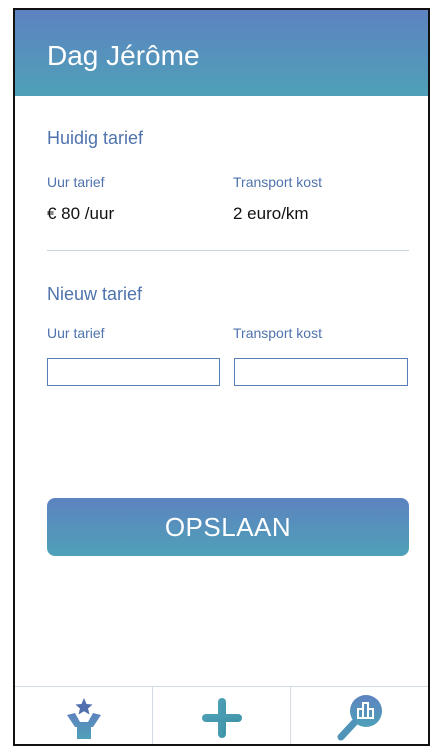 Image resolution: width=444 pixels, height=754 pixels. I want to click on tab-search-stats, so click(359, 715).